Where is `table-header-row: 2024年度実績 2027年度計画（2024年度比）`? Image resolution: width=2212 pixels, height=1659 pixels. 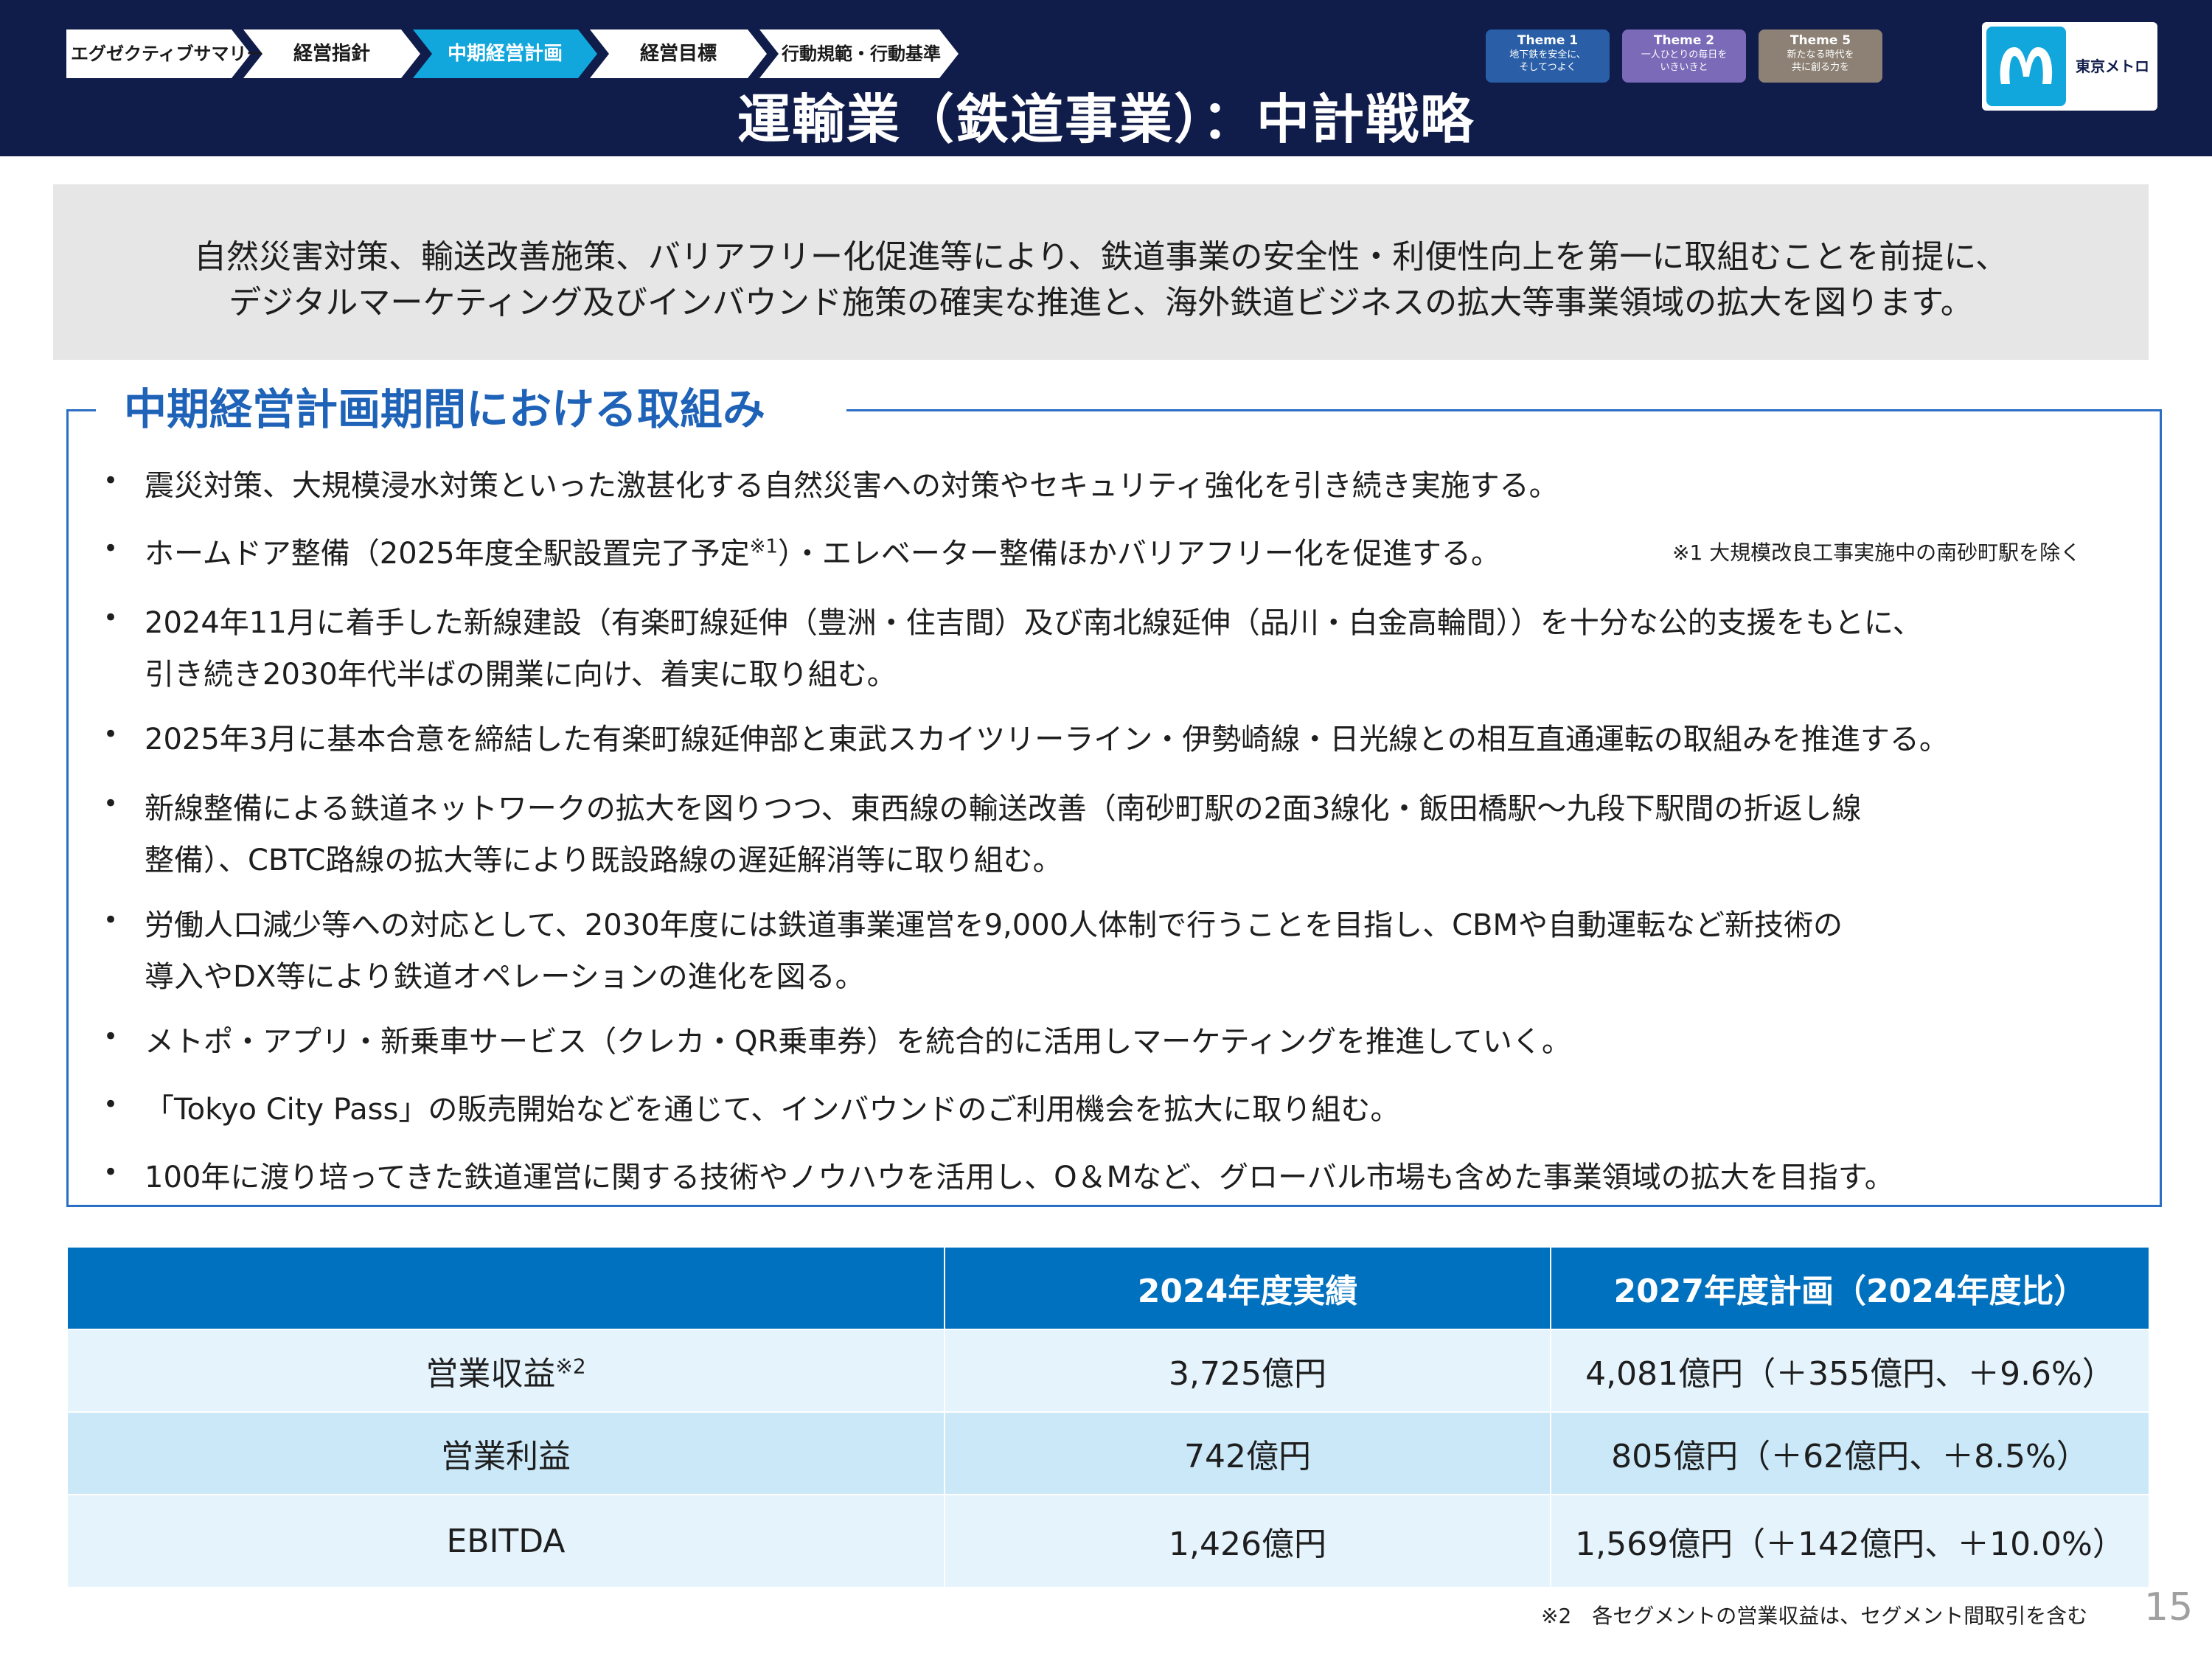 table-header-row: 2024年度実績 2027年度計画（2024年度比） is located at coordinates (1108, 1288).